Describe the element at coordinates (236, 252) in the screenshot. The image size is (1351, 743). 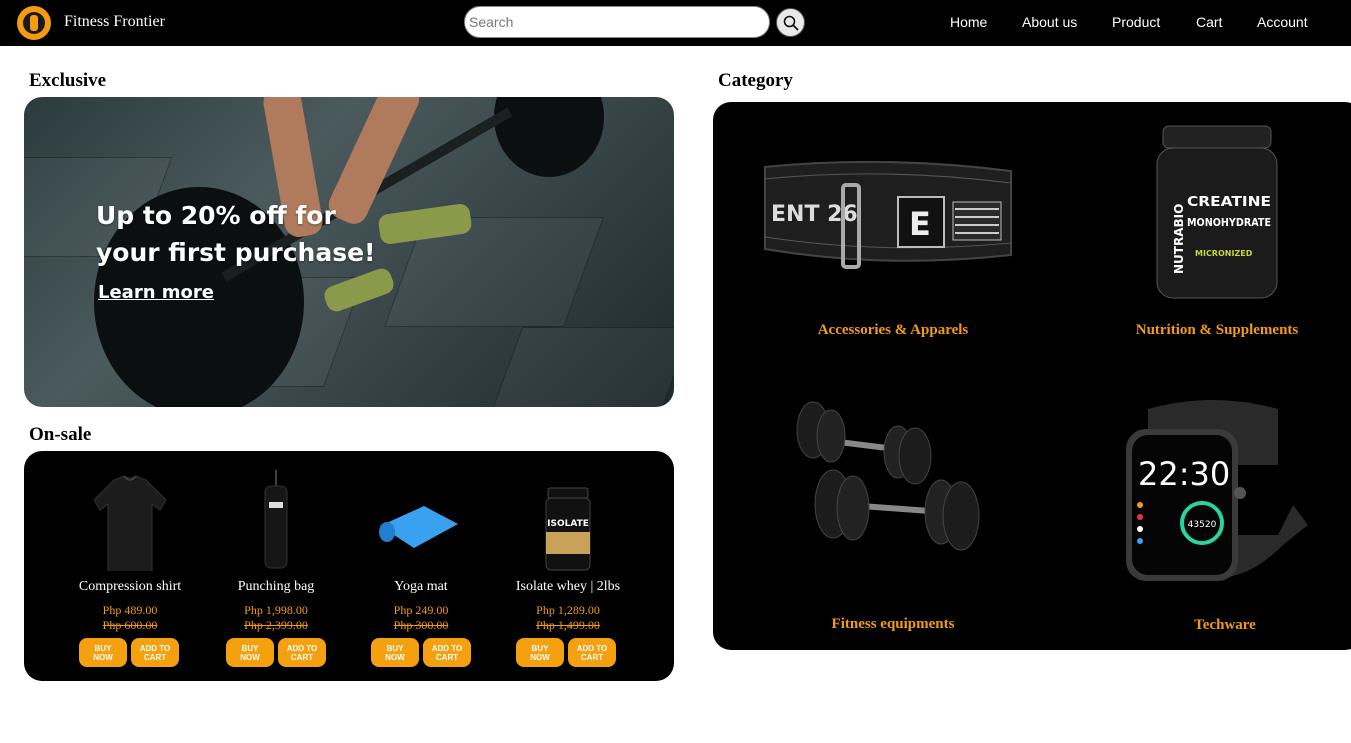
I see `banner-line: your first purchase!` at that location.